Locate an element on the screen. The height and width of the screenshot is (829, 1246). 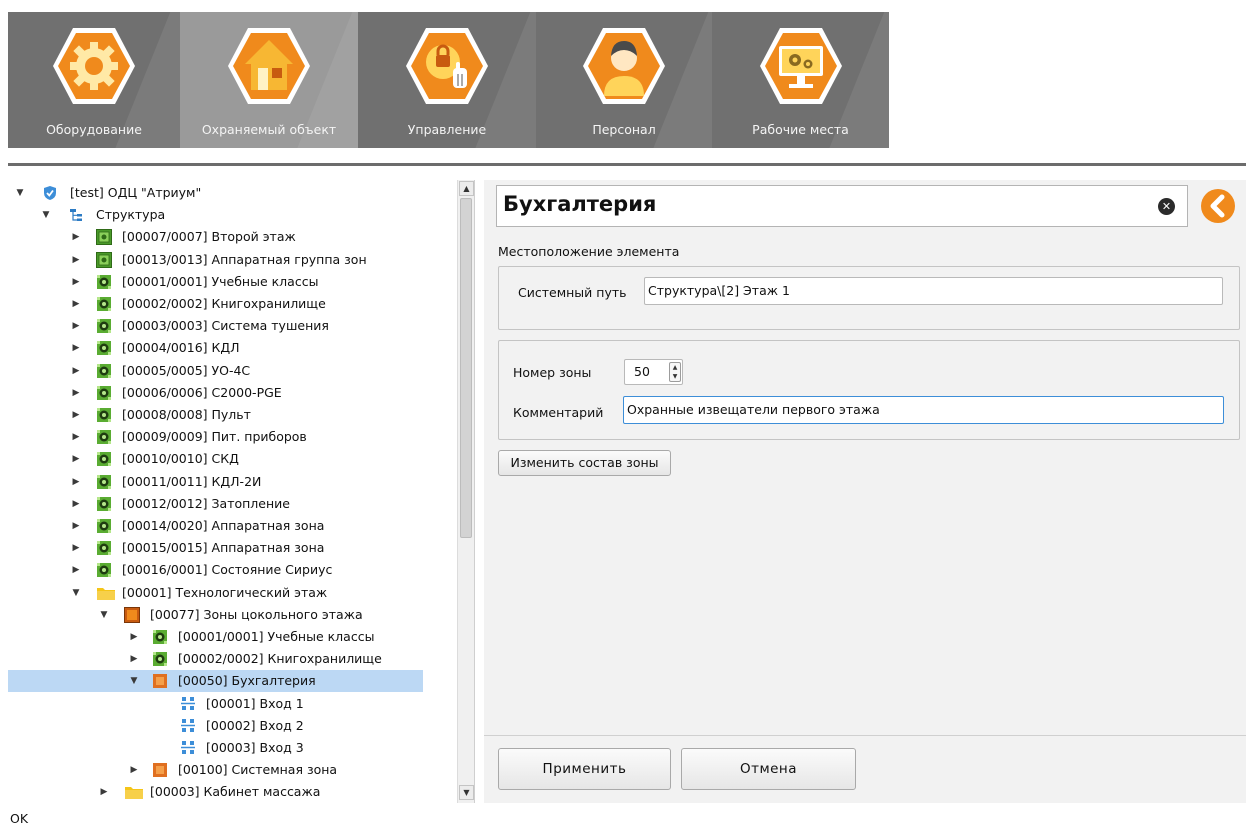
tree-scrollbar: ▲ ▼ is located at coordinates (465, 491).